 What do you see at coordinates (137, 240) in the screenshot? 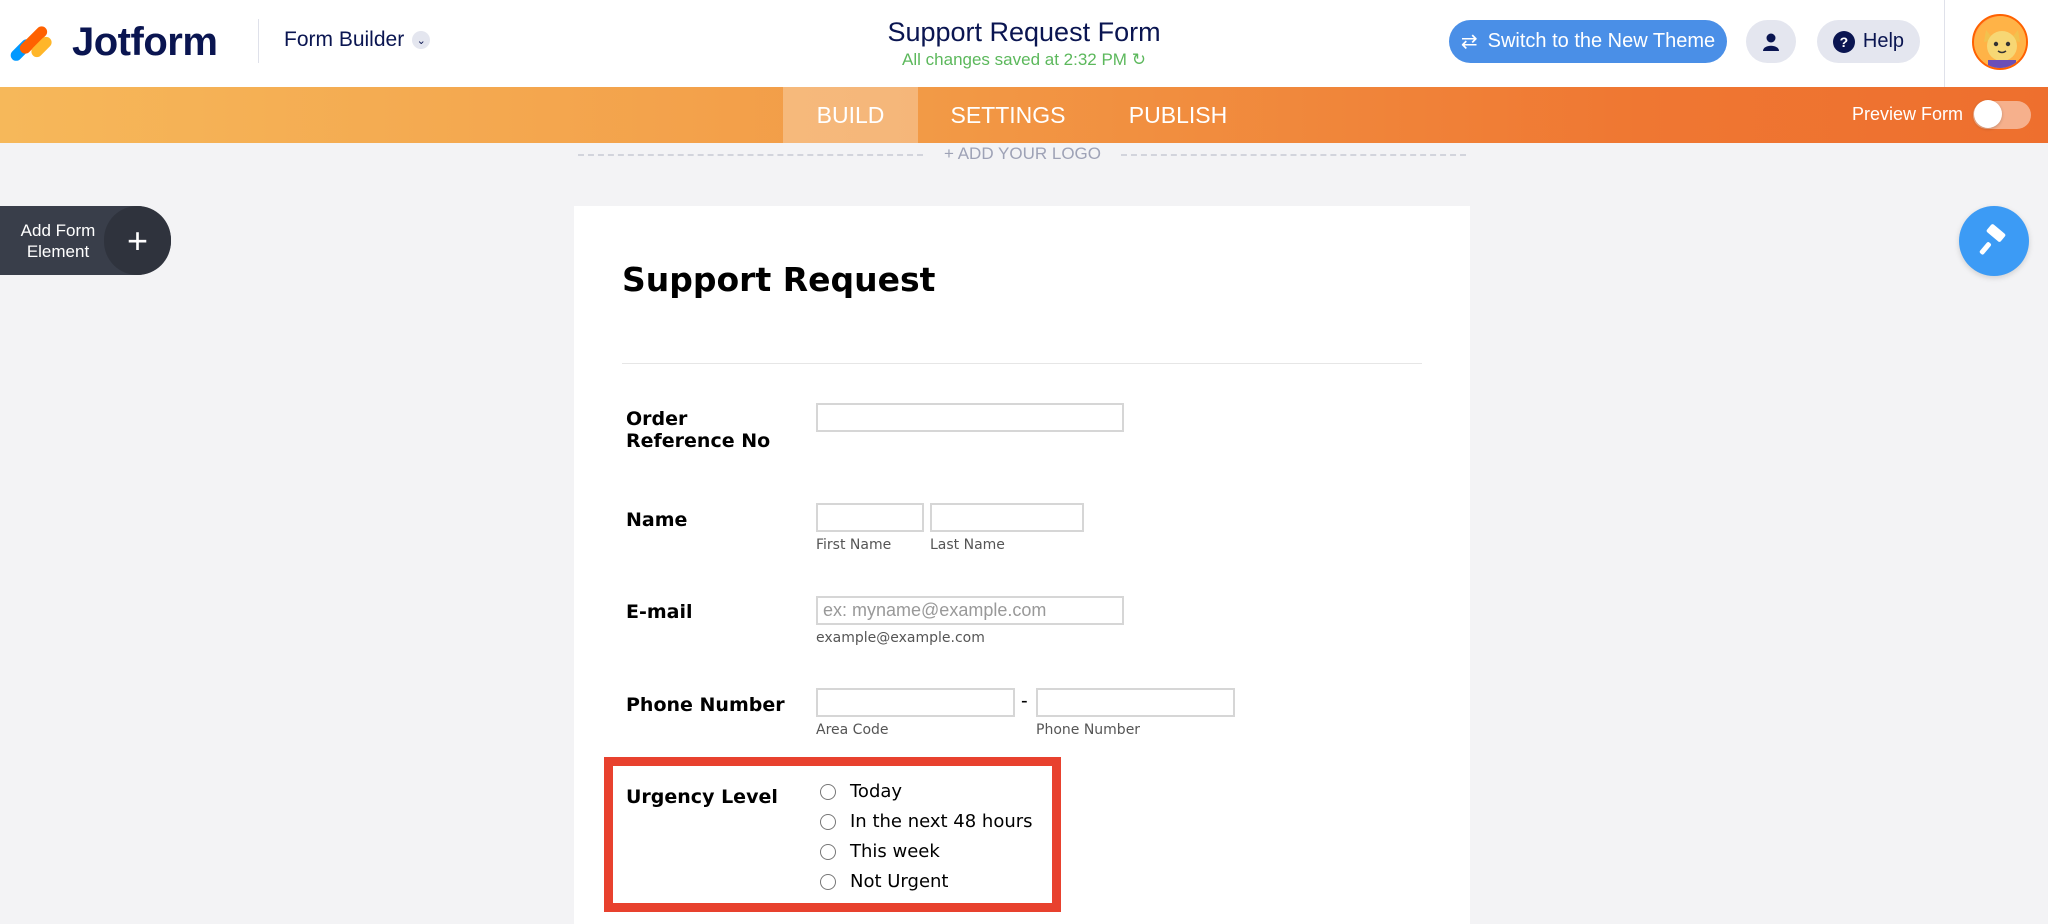
I see `plus-icon: +` at bounding box center [137, 240].